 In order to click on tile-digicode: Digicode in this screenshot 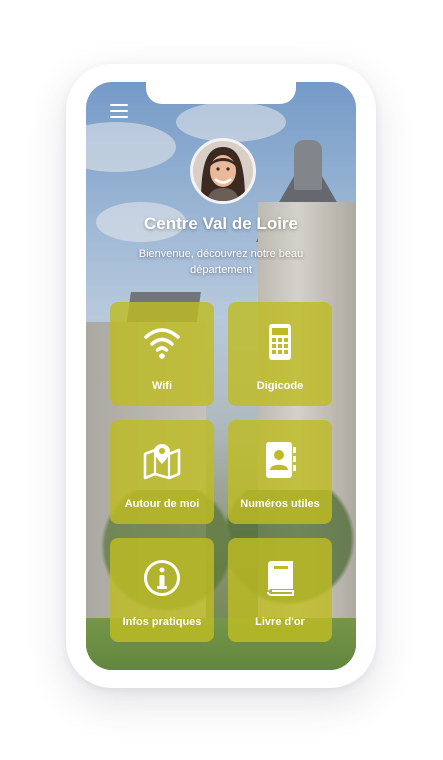, I will do `click(280, 354)`.